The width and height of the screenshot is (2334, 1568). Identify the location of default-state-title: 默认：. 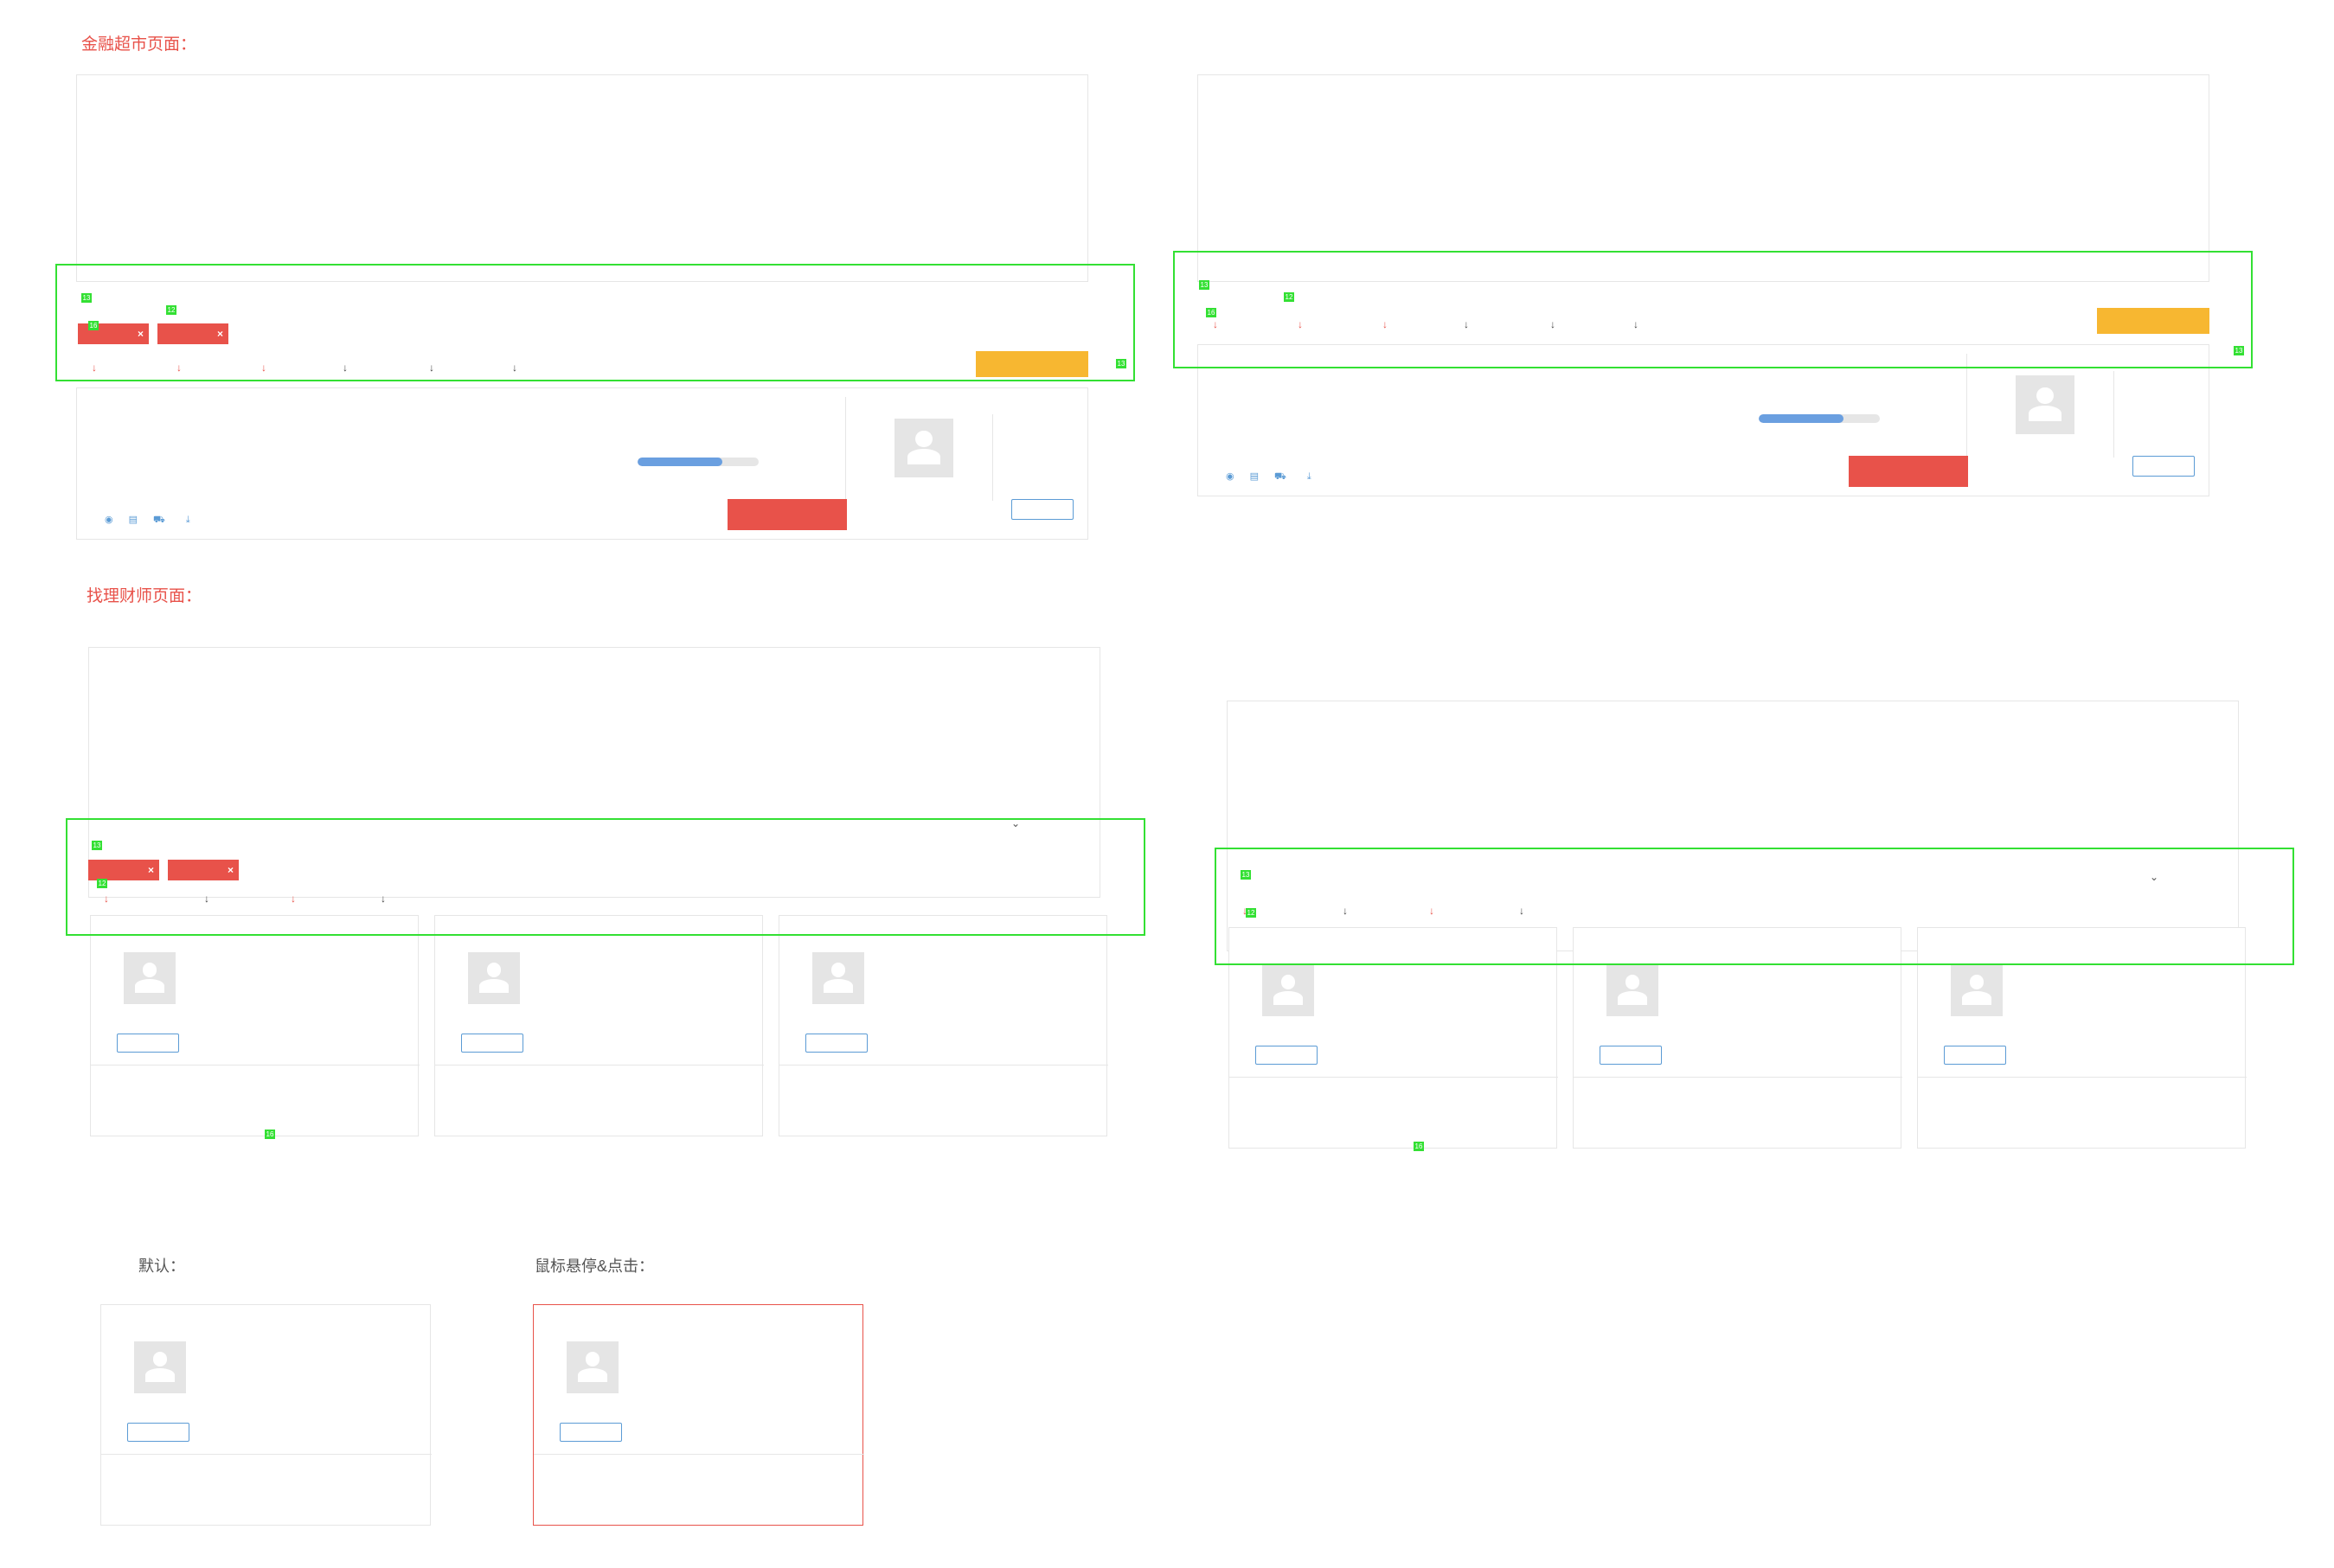
(161, 1266).